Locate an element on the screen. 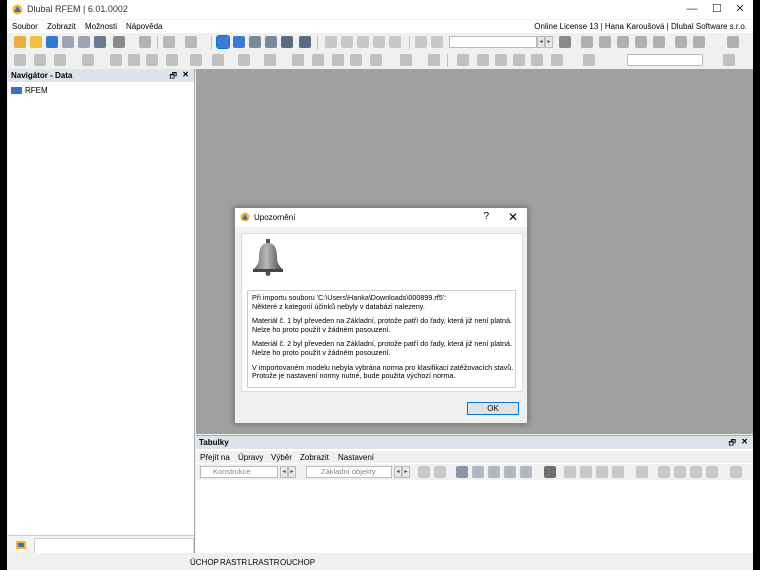  table-paste-icon is located at coordinates (510, 472).